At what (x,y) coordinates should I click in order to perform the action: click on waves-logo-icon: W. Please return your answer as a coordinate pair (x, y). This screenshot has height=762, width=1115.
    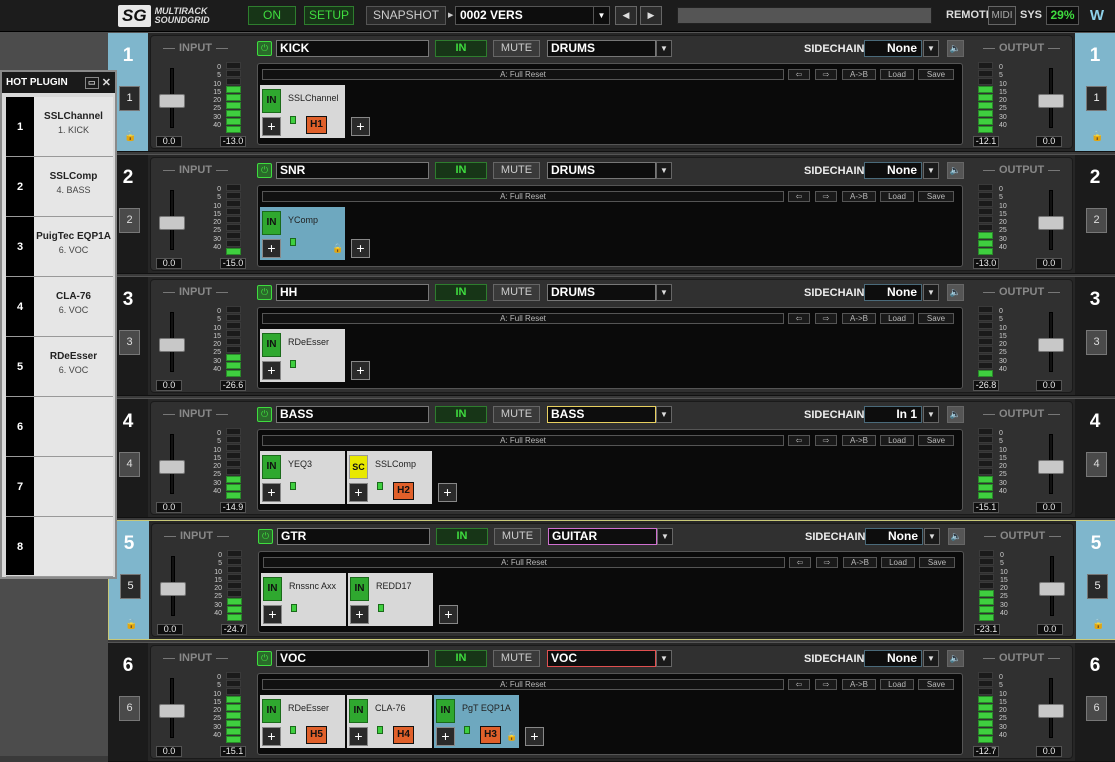
    Looking at the image, I should click on (1097, 16).